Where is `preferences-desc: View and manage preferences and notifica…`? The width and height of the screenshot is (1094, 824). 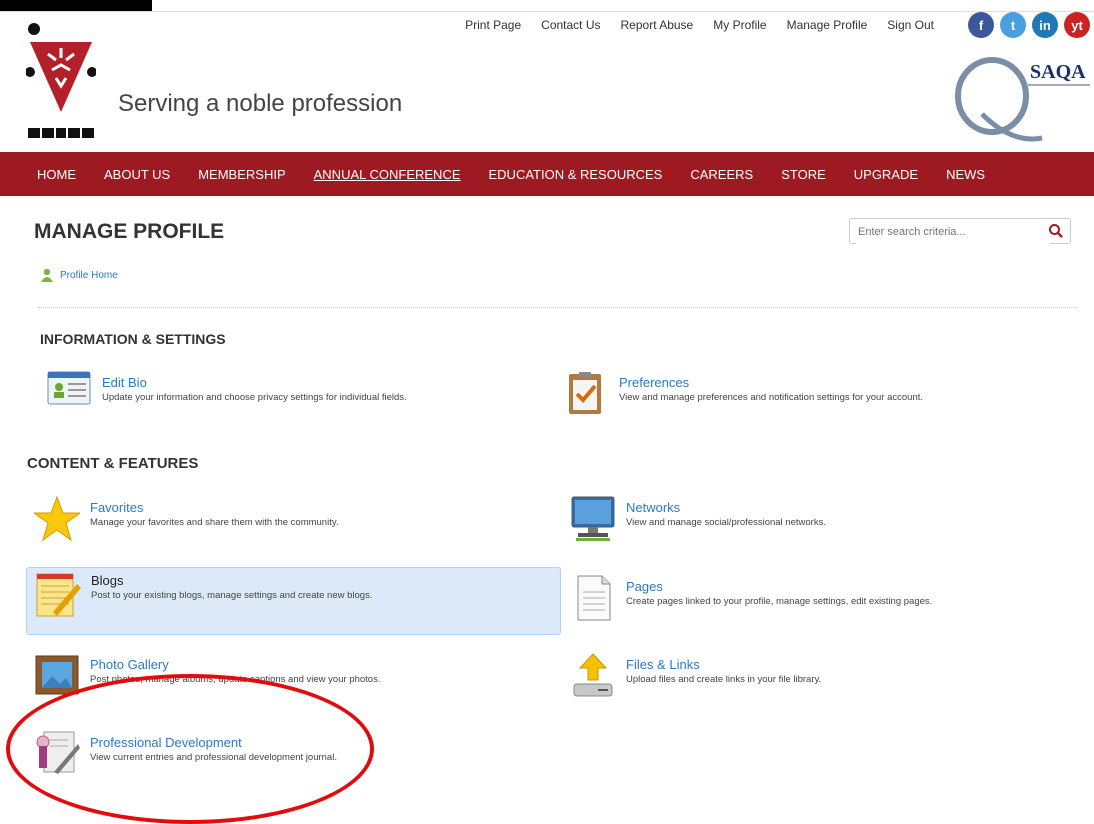 preferences-desc: View and manage preferences and notifica… is located at coordinates (771, 397).